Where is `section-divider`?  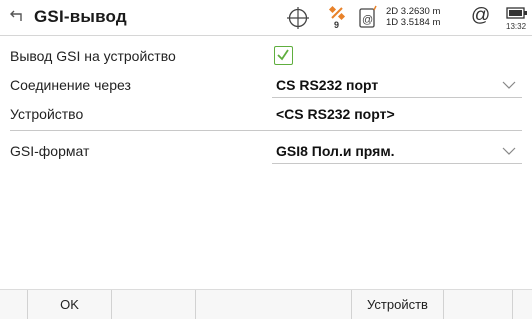 section-divider is located at coordinates (266, 130).